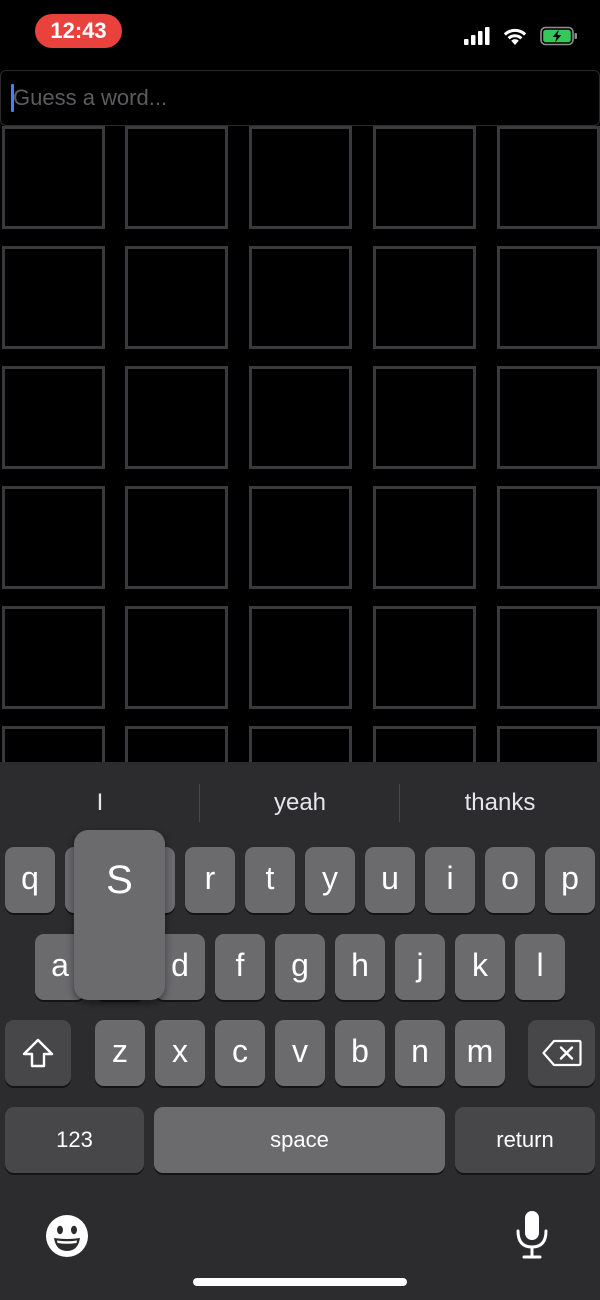 The width and height of the screenshot is (600, 1300). Describe the element at coordinates (30, 880) in the screenshot. I see `key-q: q` at that location.